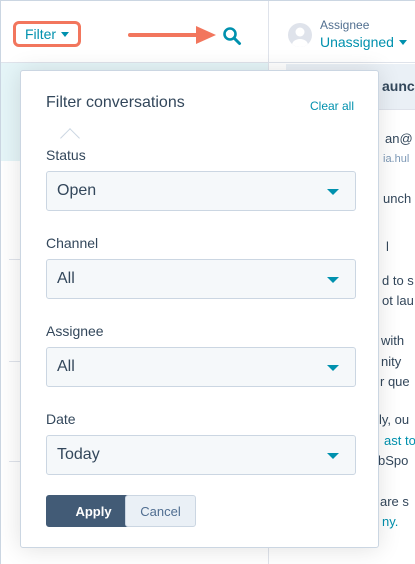 This screenshot has width=415, height=564. What do you see at coordinates (395, 381) in the screenshot?
I see `conversation-text-line: r que` at bounding box center [395, 381].